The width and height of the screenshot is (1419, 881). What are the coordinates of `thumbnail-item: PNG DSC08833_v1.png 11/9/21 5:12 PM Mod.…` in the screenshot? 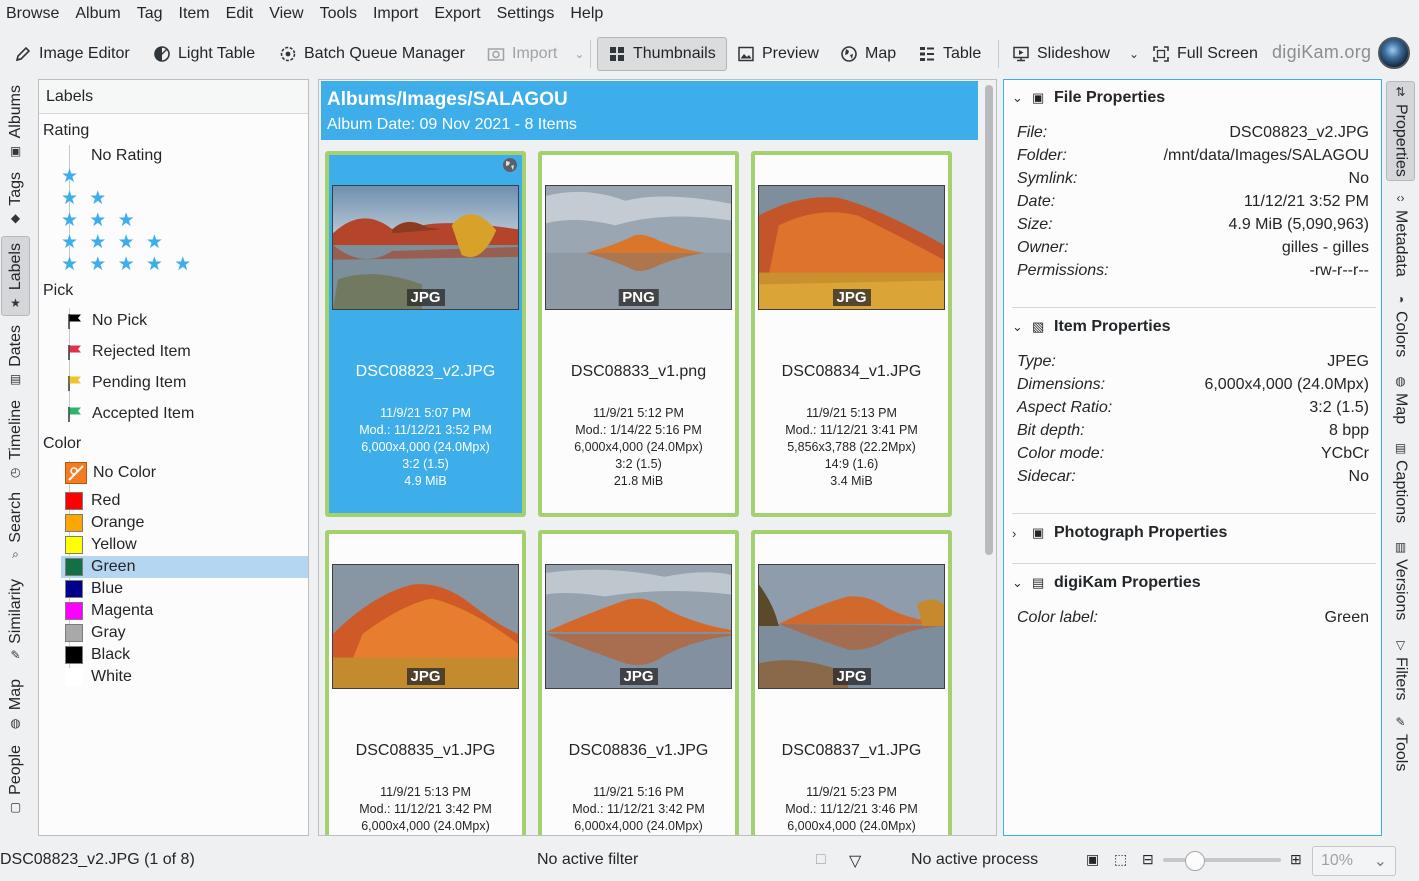 It's located at (638, 334).